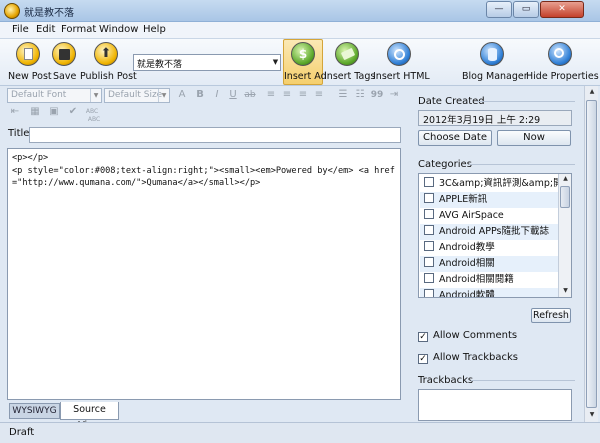 This screenshot has height=443, width=600. I want to click on categories-label: Categories, so click(445, 164).